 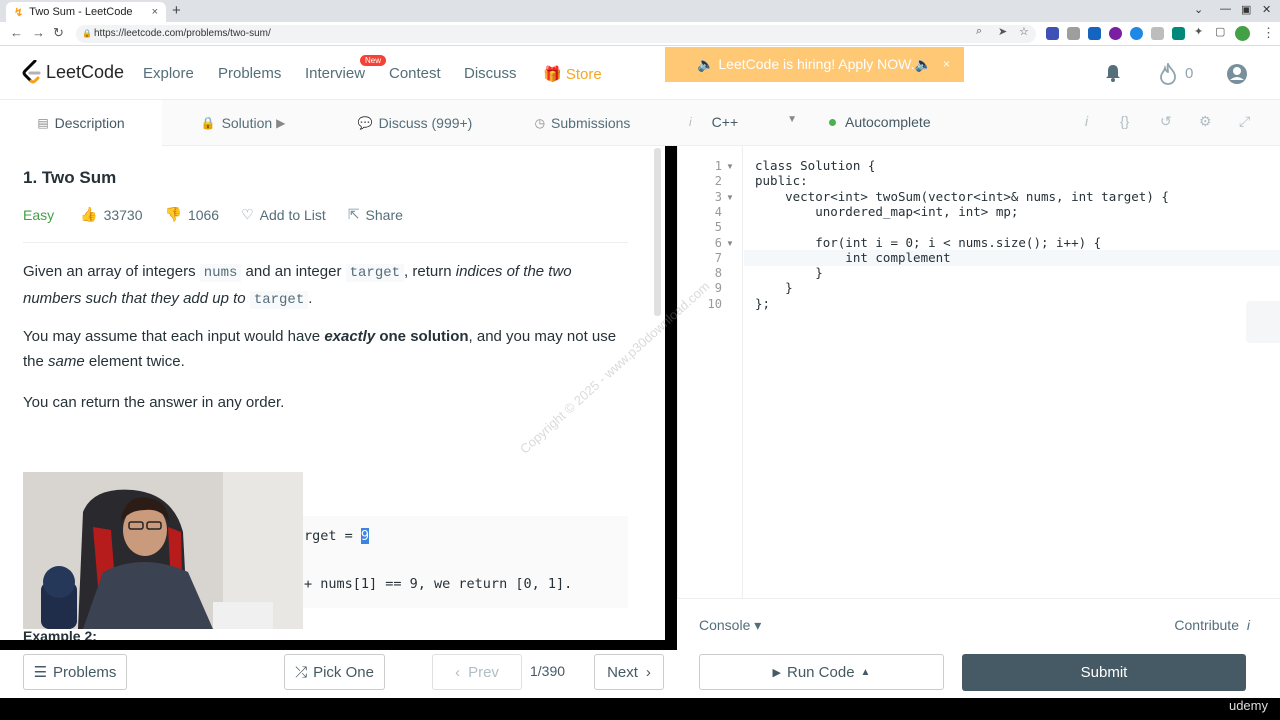 I want to click on reload-icon: ↻, so click(x=58, y=33).